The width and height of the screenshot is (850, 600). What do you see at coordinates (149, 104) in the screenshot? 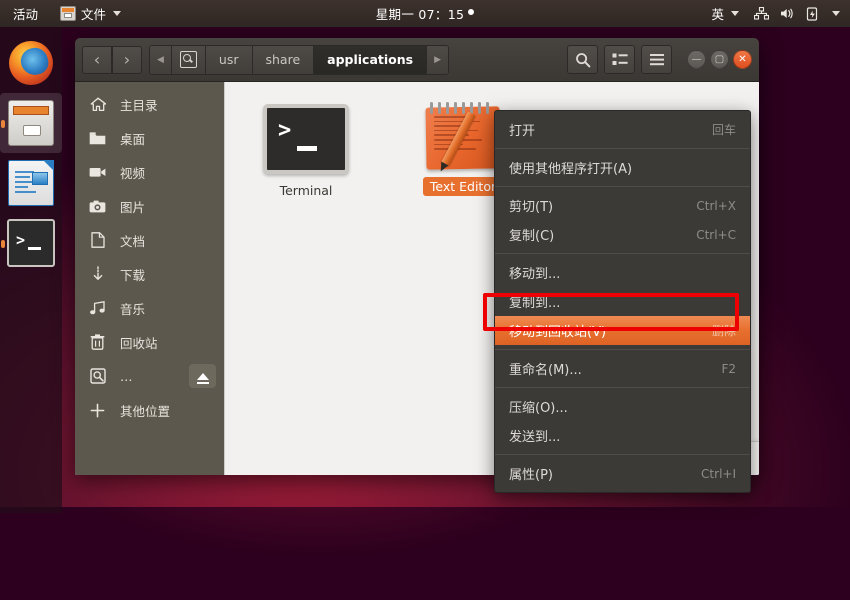
I see `sidebar-item-home: 主目录` at bounding box center [149, 104].